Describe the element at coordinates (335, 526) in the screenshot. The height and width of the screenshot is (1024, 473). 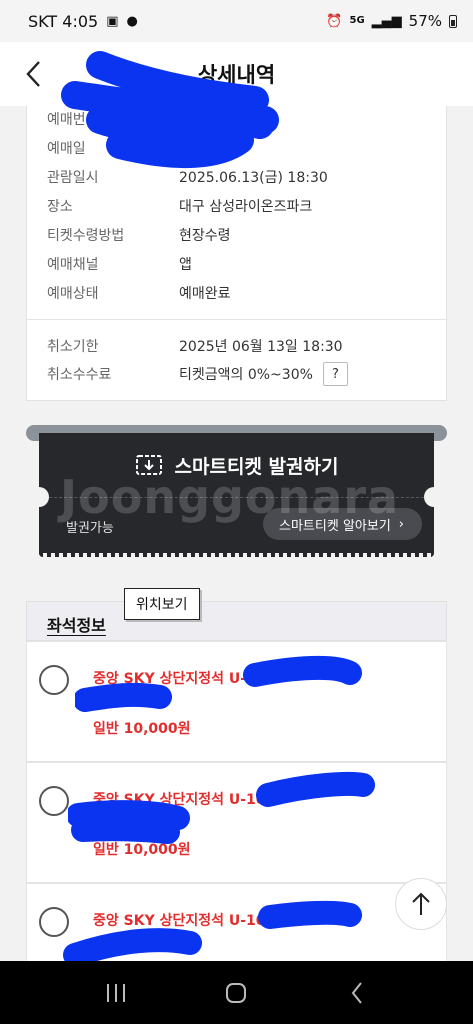
I see `info-button-label: 스마트티켓 알아보기` at that location.